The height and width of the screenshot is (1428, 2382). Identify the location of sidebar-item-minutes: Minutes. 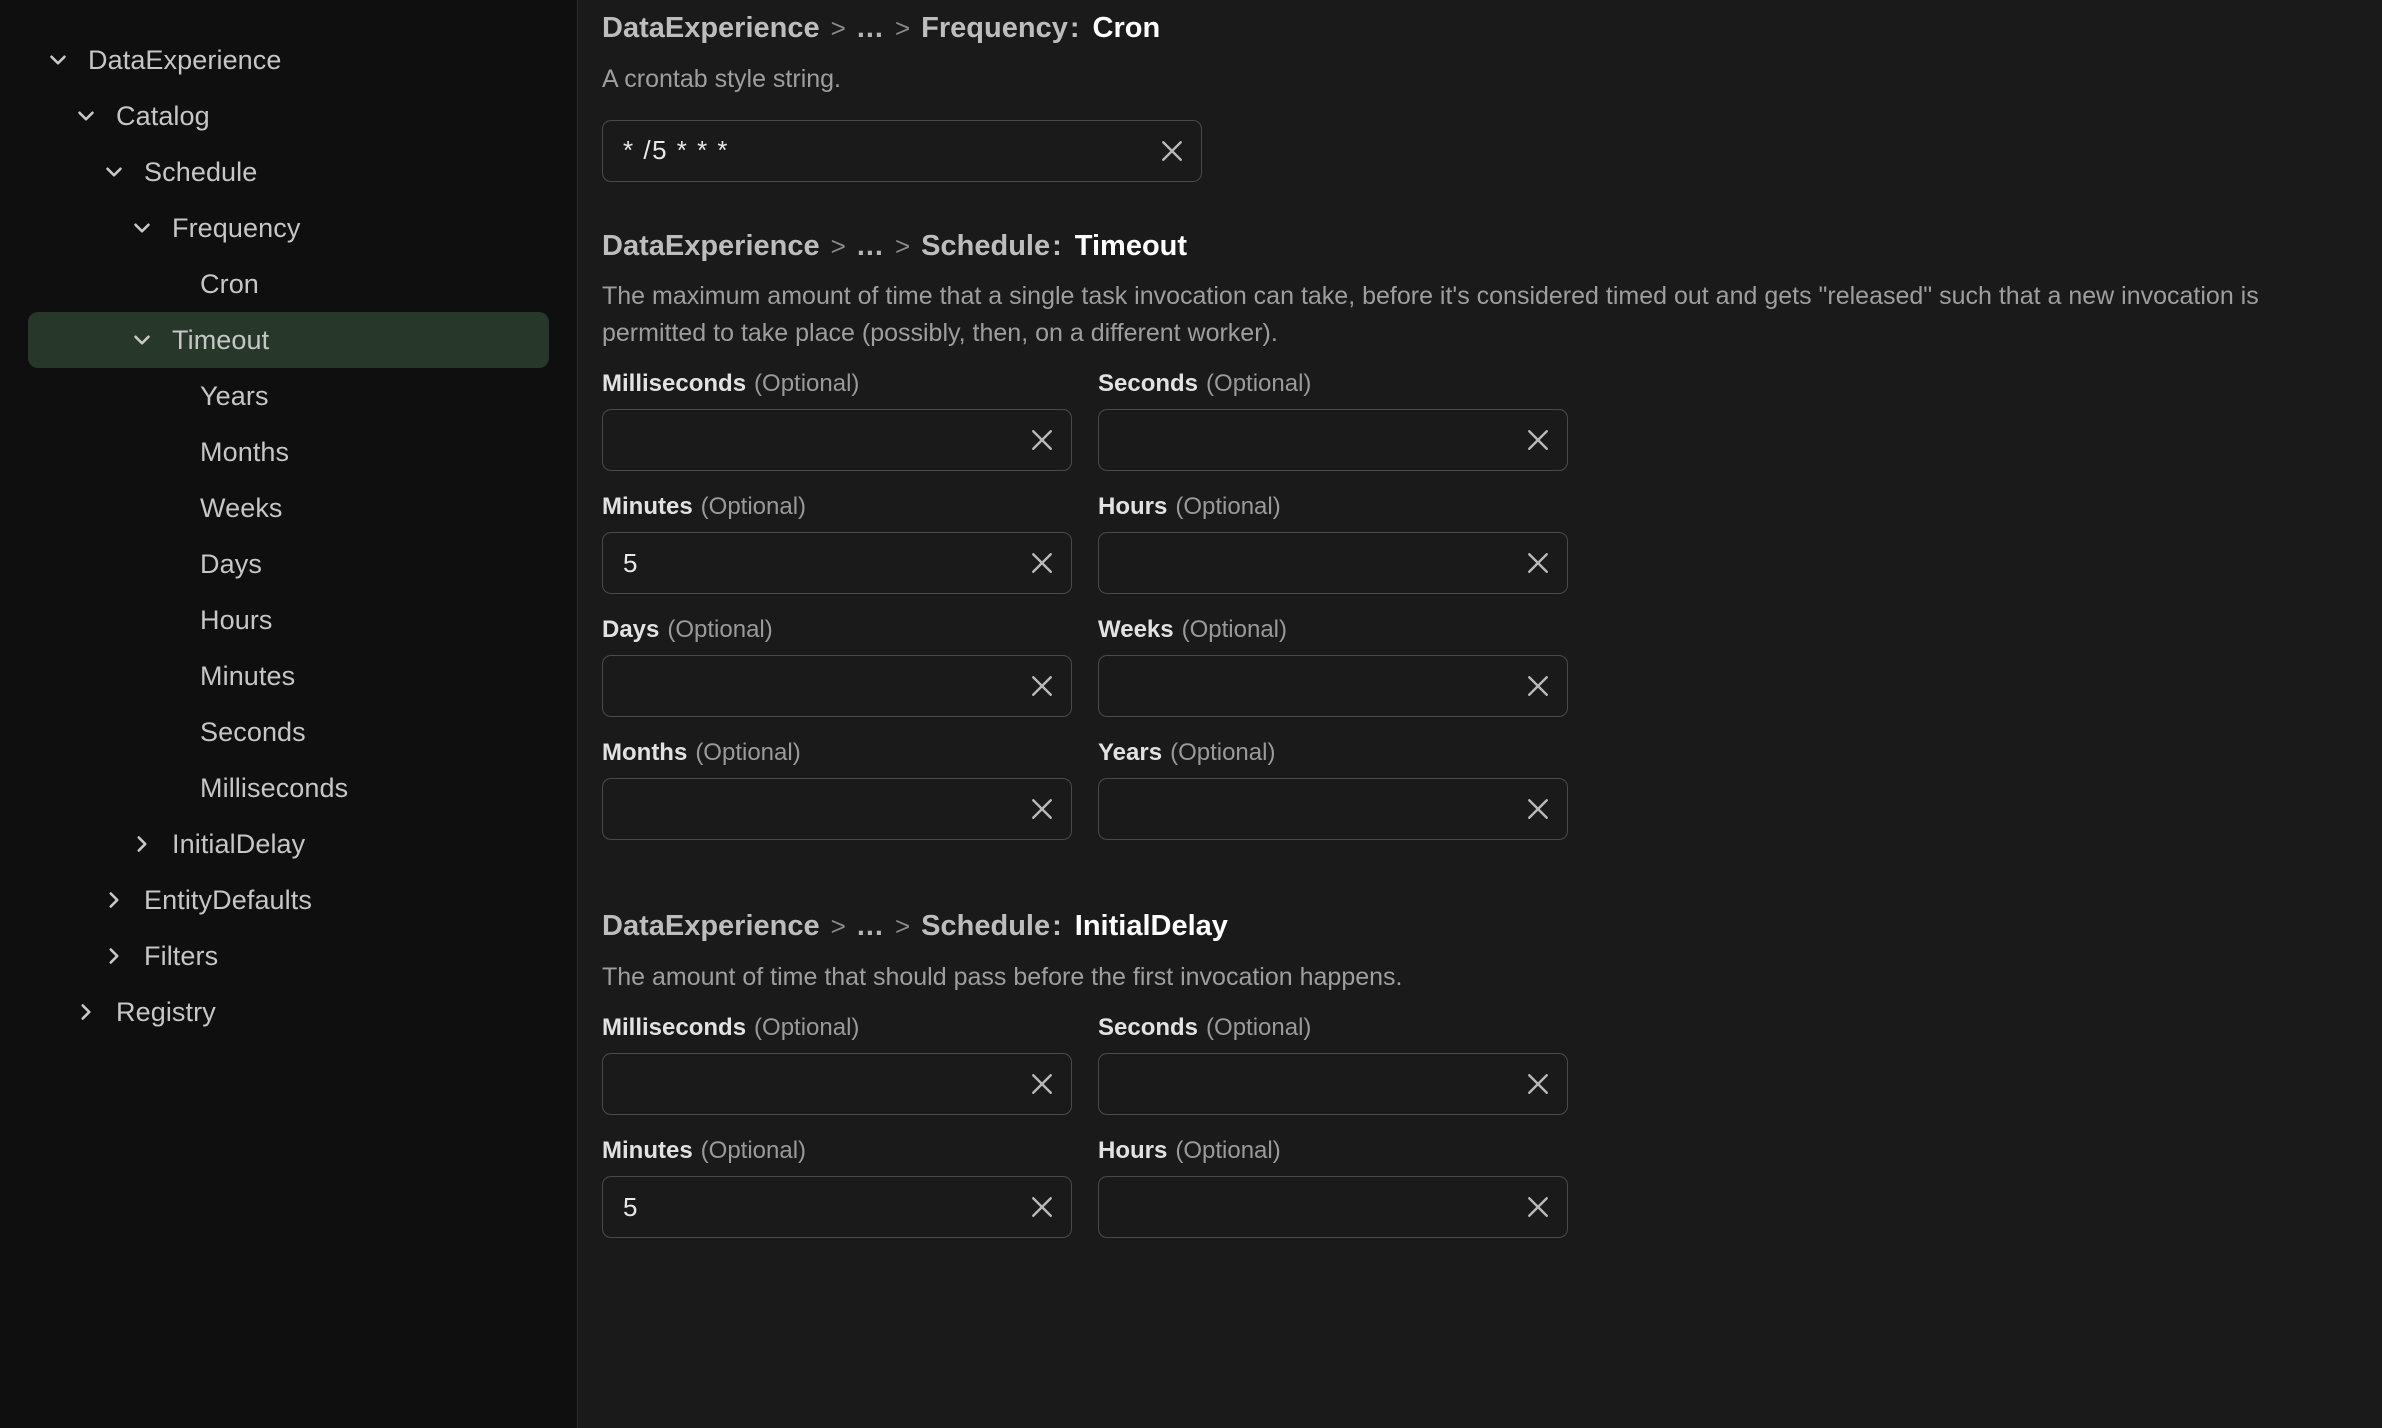
(288, 676).